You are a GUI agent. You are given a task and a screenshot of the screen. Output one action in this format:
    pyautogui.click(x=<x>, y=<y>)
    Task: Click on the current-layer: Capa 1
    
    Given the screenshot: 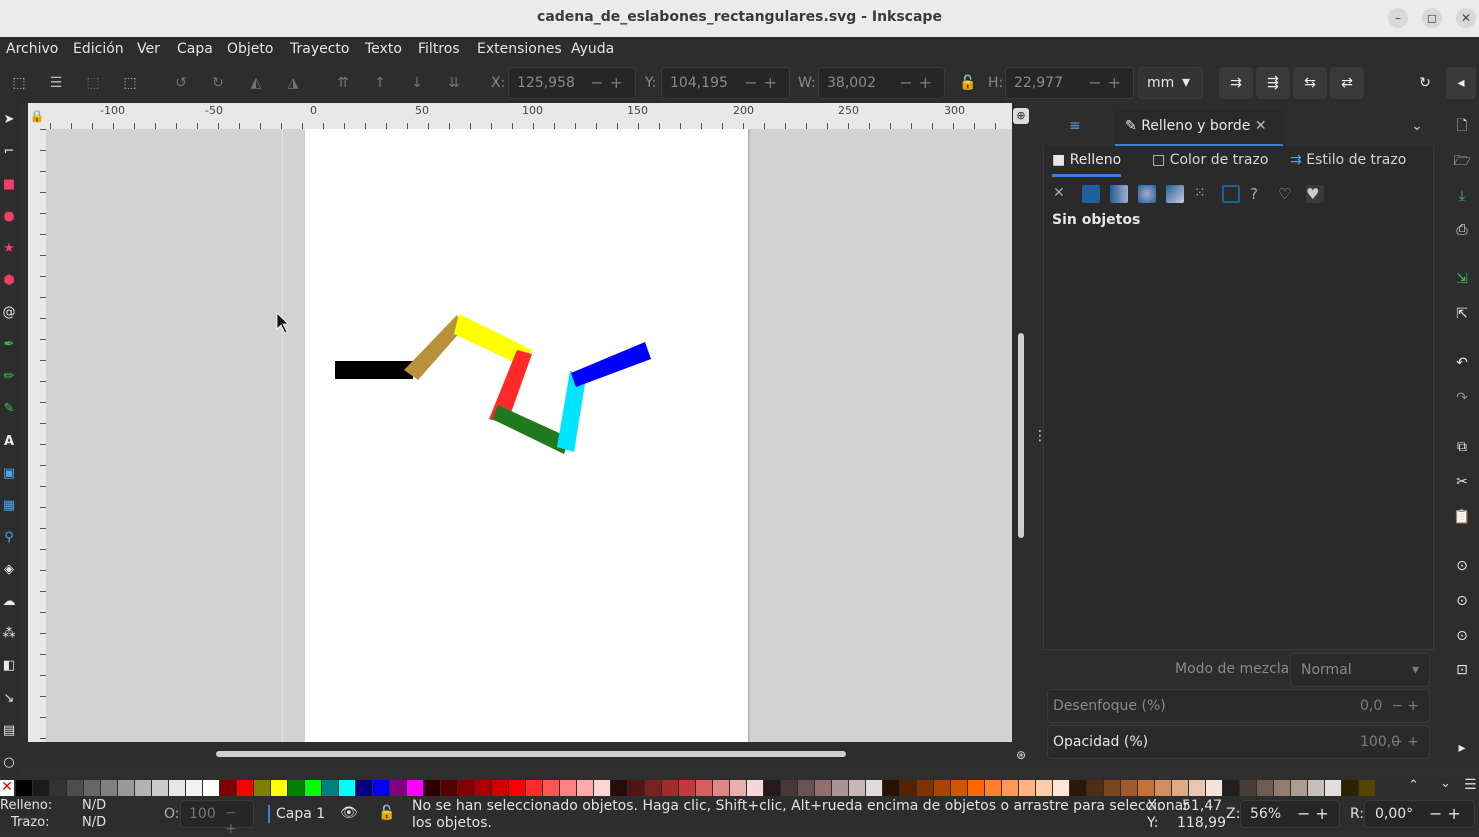 What is the action you would take?
    pyautogui.click(x=300, y=814)
    